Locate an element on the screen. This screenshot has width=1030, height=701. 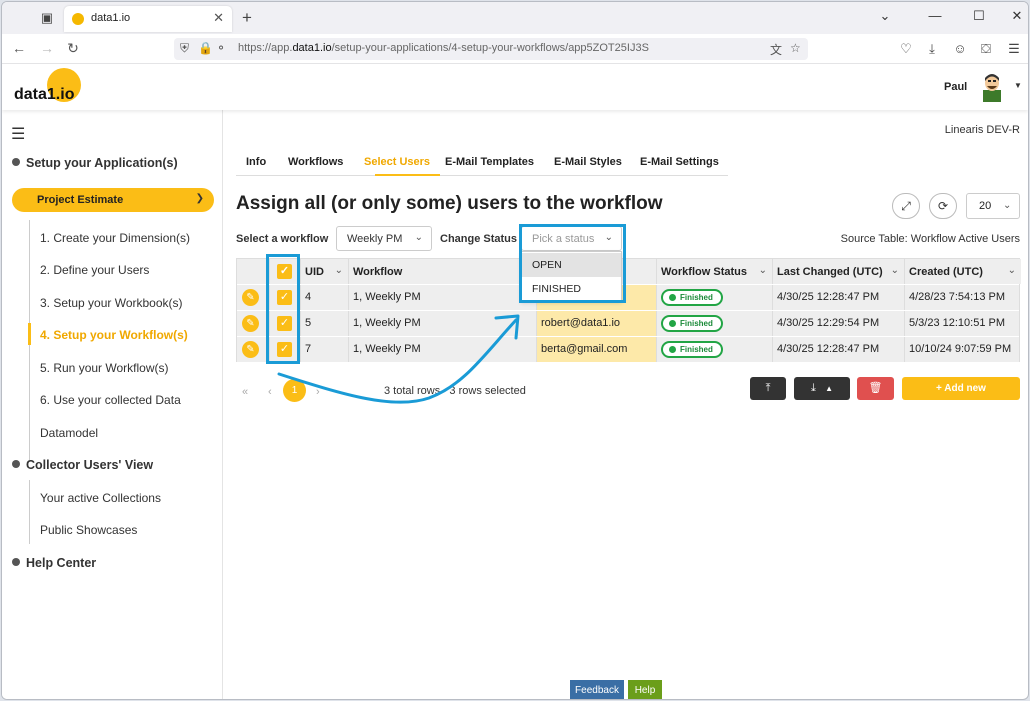
lock-icon: 🔒 is located at coordinates (205, 48).